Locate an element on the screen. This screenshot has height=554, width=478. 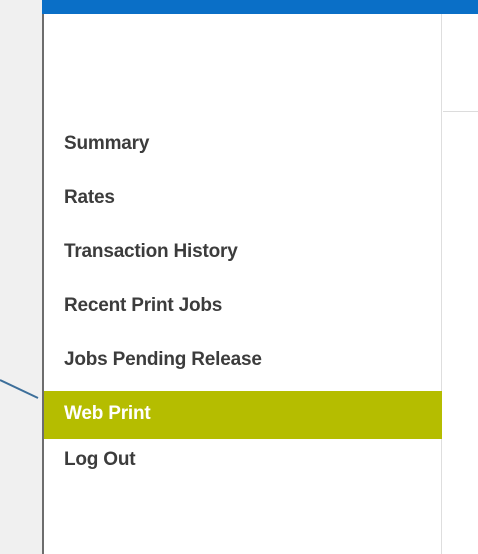
nav-item-log-out: Log Out is located at coordinates (243, 472).